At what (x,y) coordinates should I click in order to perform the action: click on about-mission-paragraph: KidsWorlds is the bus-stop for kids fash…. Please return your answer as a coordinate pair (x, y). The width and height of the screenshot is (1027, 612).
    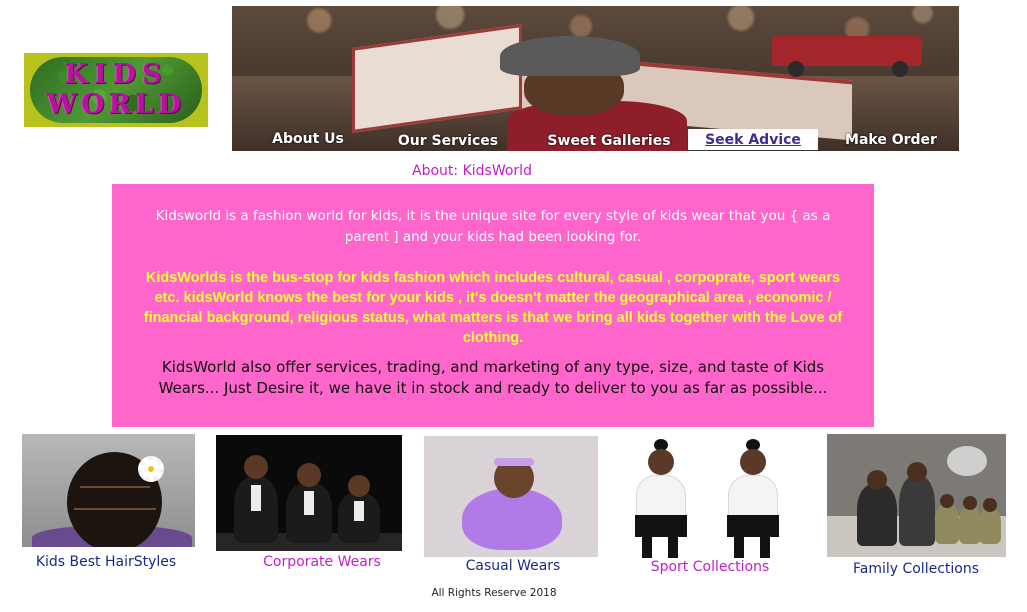
    Looking at the image, I should click on (493, 308).